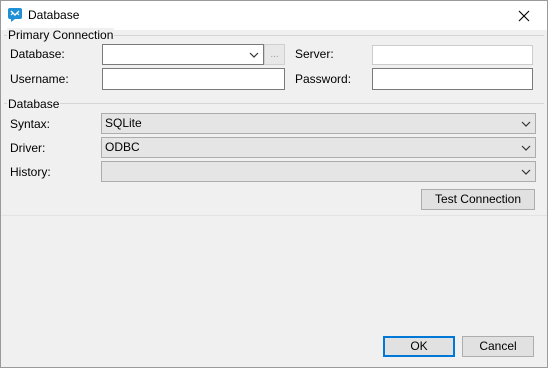 This screenshot has height=368, width=548. What do you see at coordinates (54, 15) in the screenshot?
I see `window-title: Database` at bounding box center [54, 15].